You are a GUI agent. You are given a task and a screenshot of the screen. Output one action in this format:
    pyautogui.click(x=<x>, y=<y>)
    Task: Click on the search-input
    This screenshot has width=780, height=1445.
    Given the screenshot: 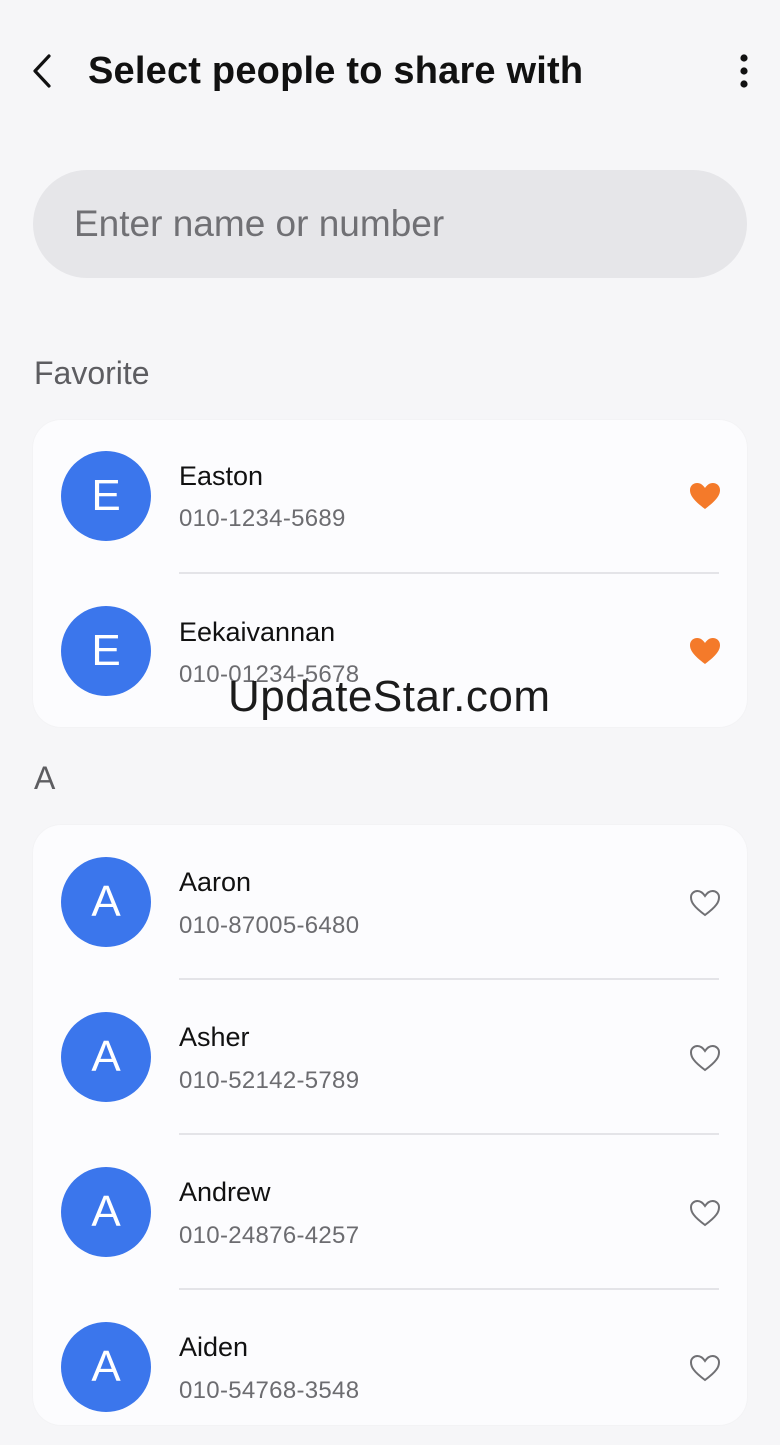 What is the action you would take?
    pyautogui.click(x=373, y=224)
    